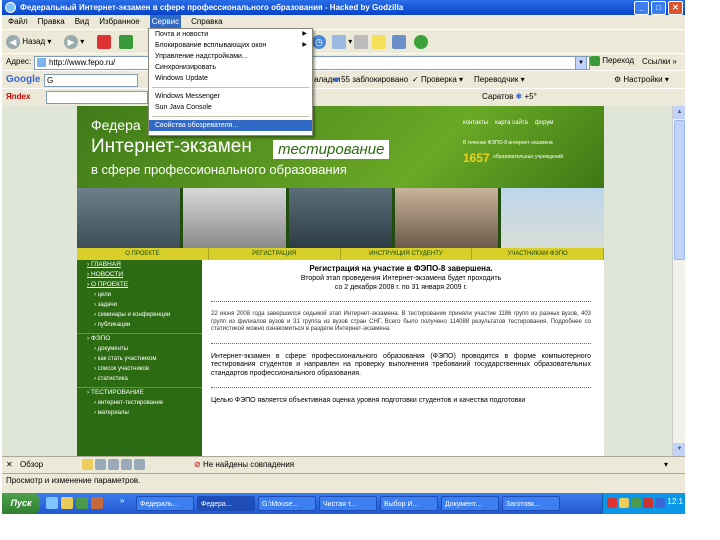 The height and width of the screenshot is (540, 720). What do you see at coordinates (544, 123) in the screenshot?
I see `link-forum: форум` at bounding box center [544, 123].